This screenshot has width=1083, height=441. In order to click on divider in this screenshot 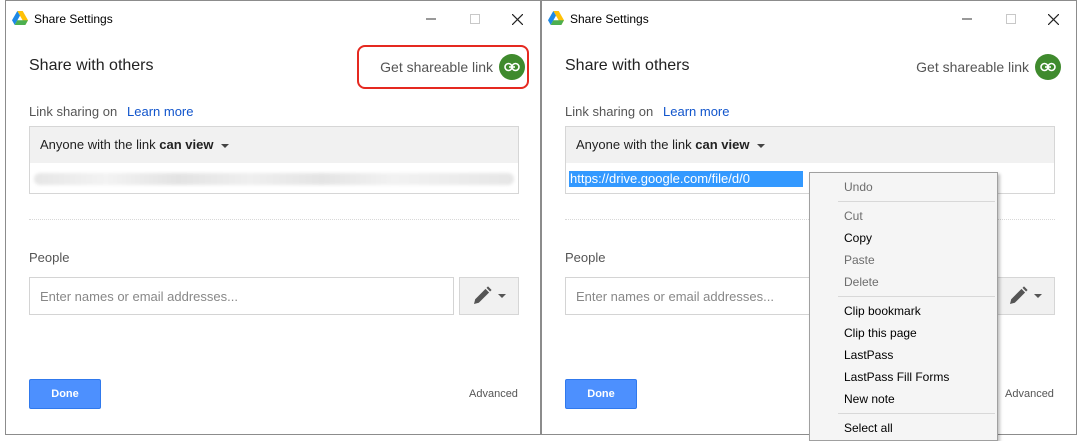, I will do `click(274, 219)`.